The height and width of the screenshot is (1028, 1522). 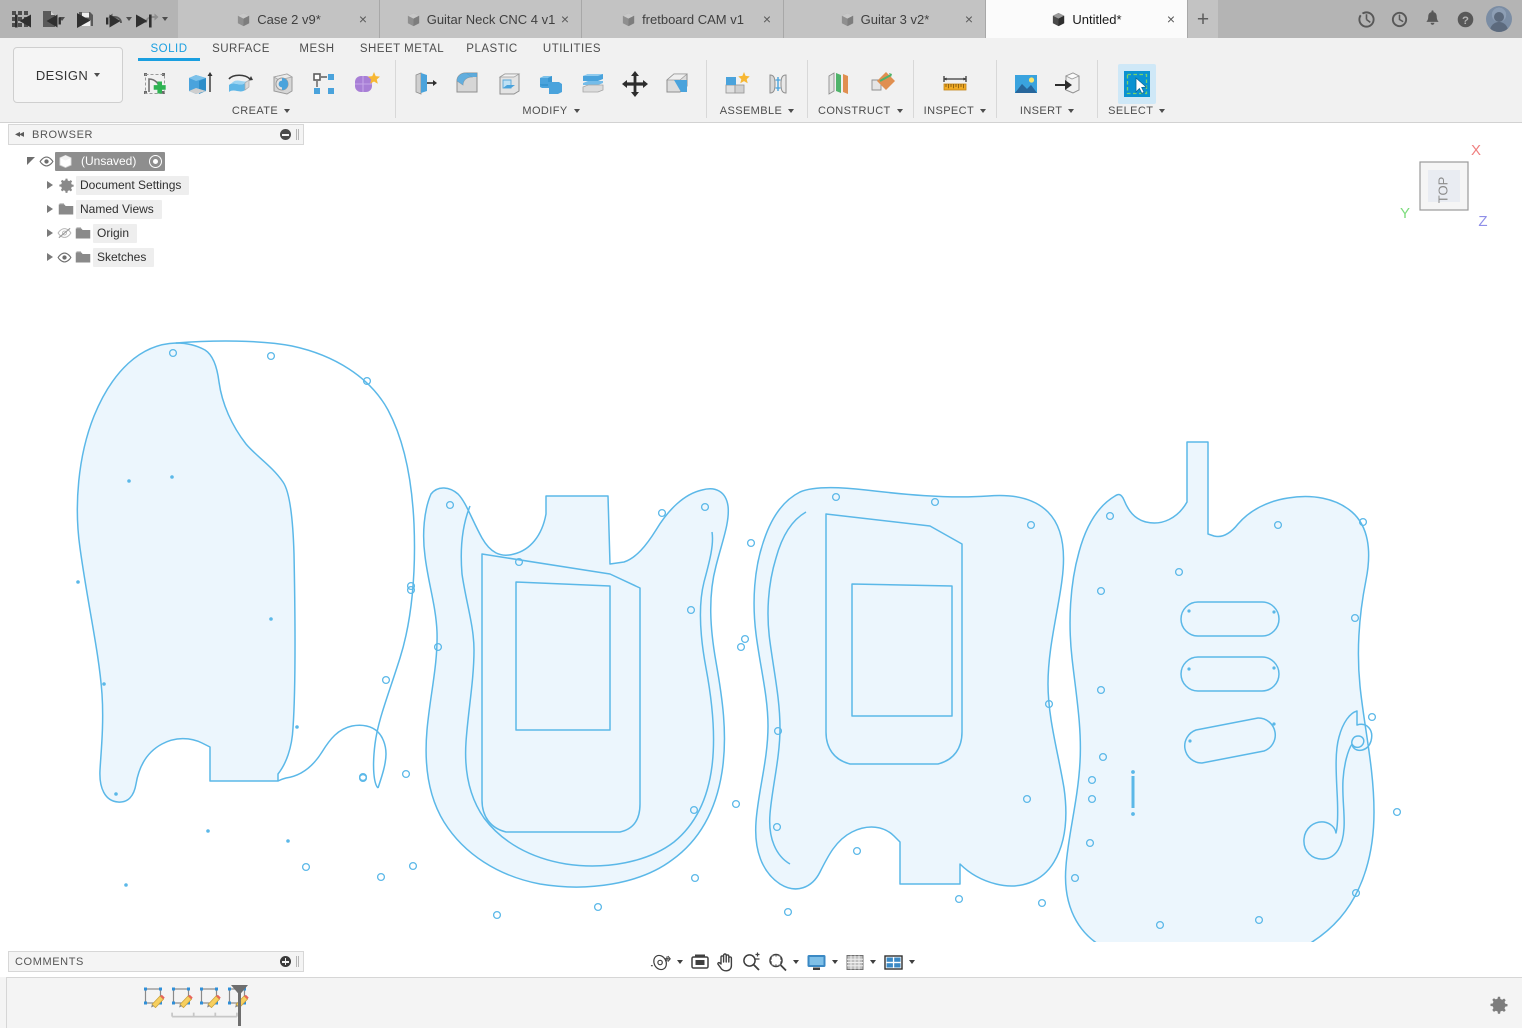 I want to click on go-to-beginning-button, so click(x=23, y=23).